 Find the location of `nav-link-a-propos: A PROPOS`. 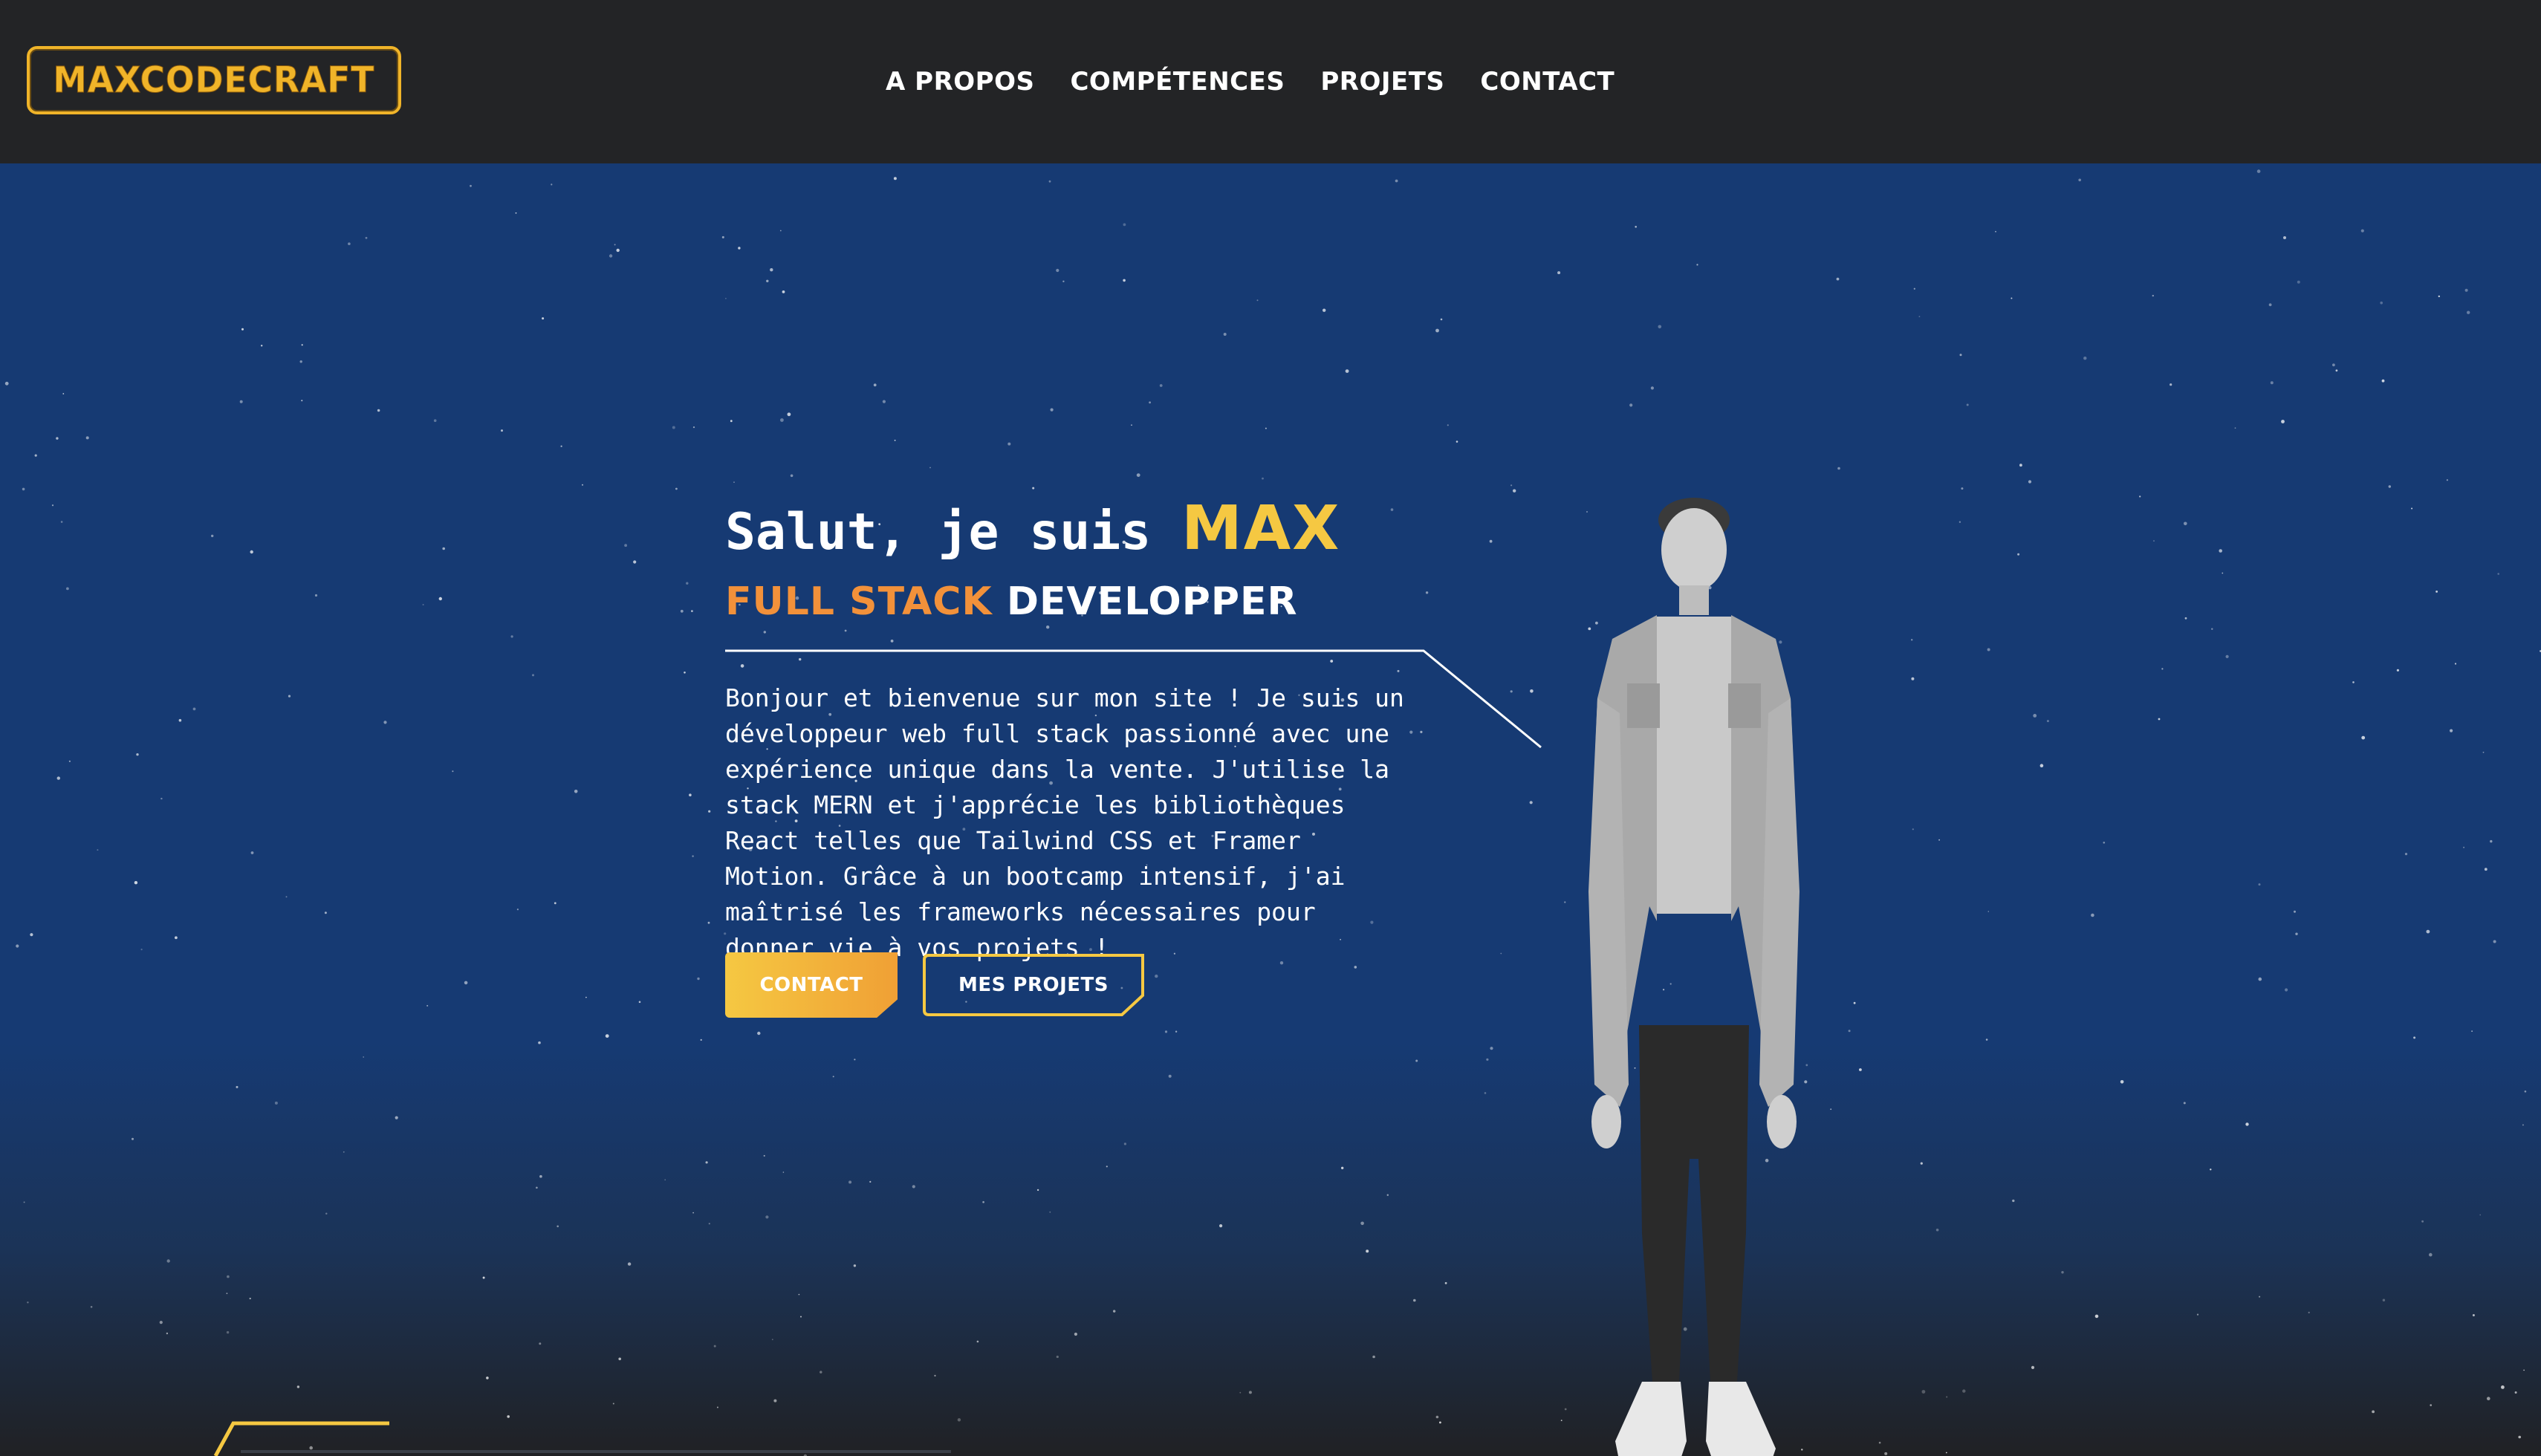

nav-link-a-propos: A PROPOS is located at coordinates (960, 82).